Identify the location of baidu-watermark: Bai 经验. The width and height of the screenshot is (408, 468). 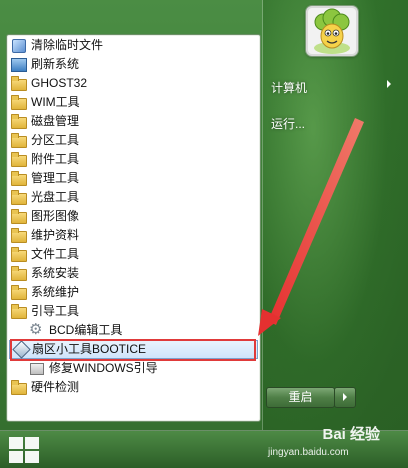
(351, 434).